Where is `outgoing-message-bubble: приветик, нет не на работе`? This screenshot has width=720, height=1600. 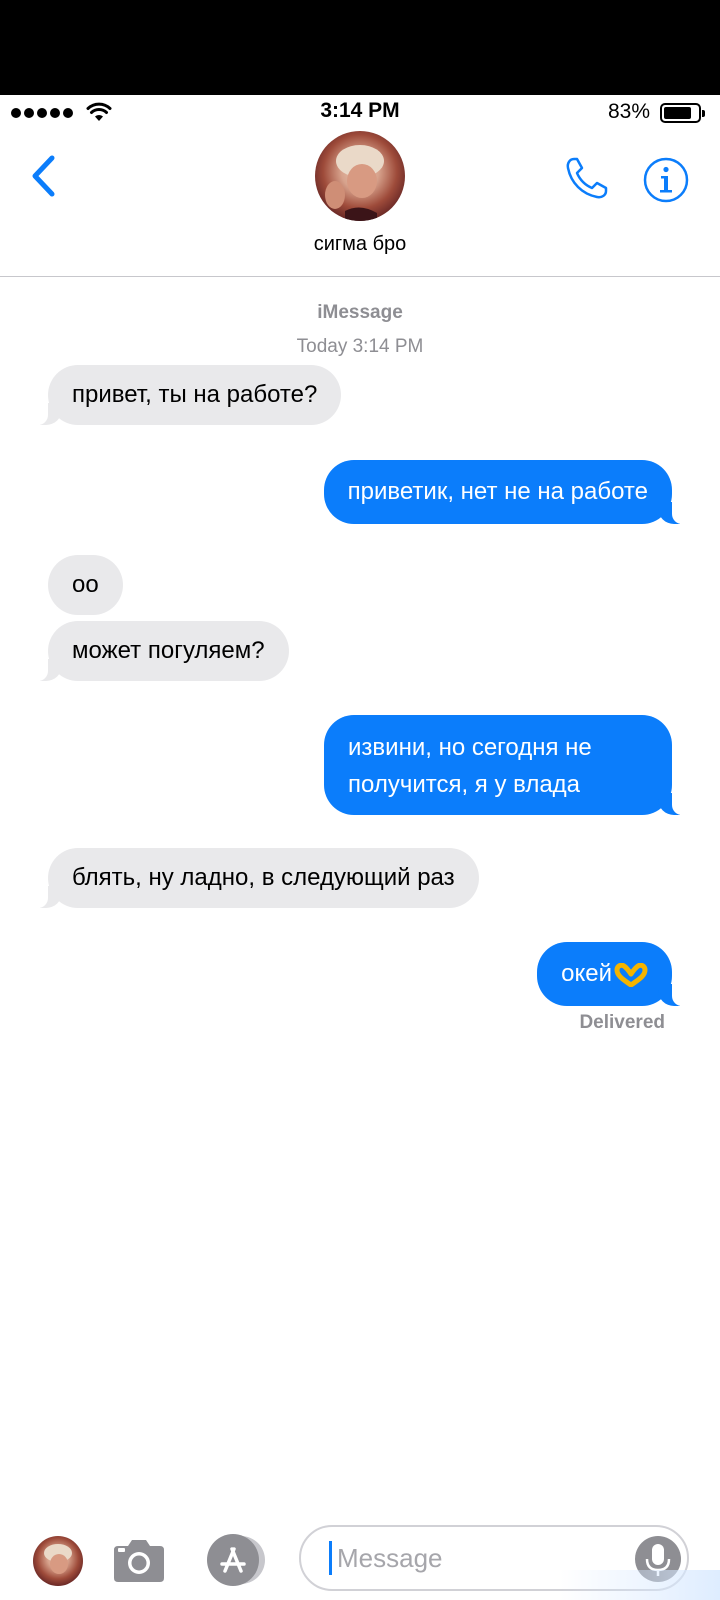
outgoing-message-bubble: приветик, нет не на работе is located at coordinates (505, 492).